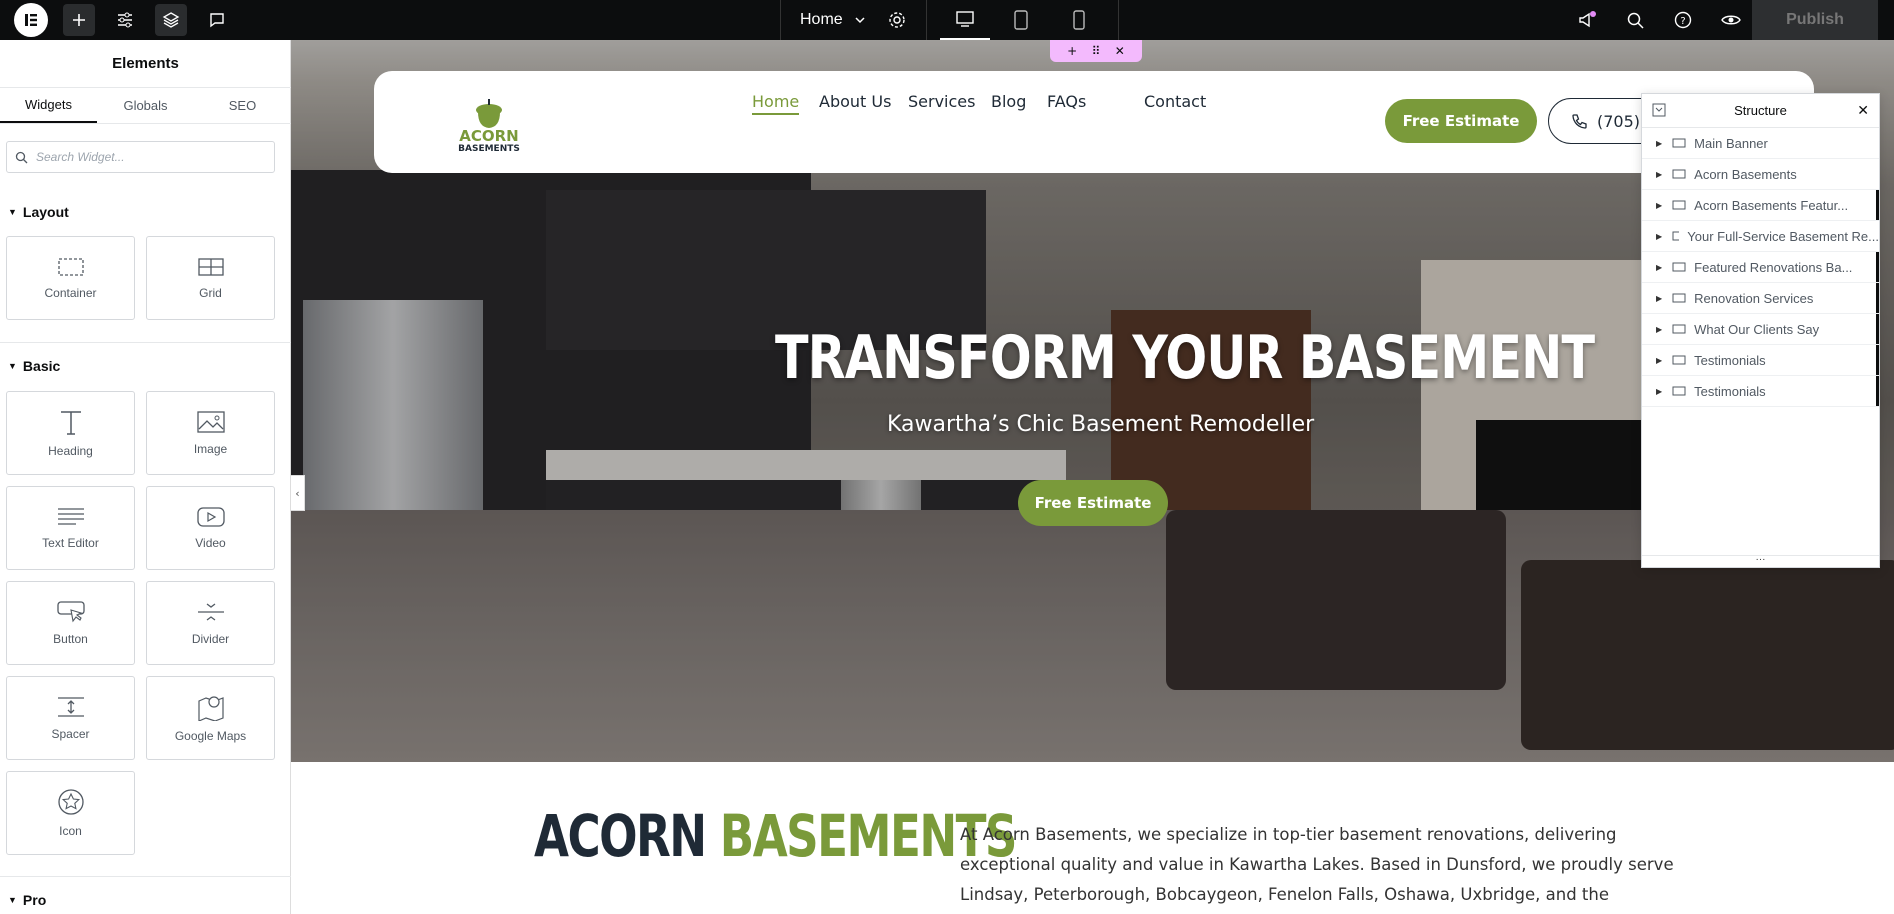  What do you see at coordinates (1659, 111) in the screenshot?
I see `collapse-icon` at bounding box center [1659, 111].